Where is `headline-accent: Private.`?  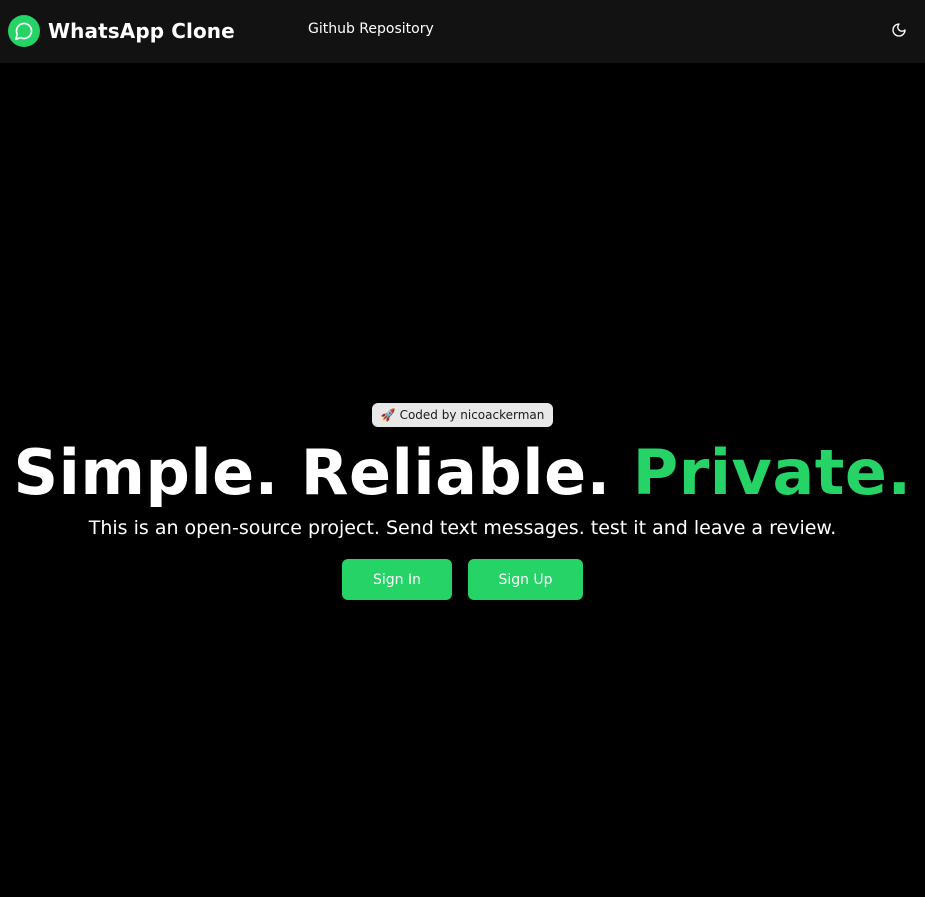
headline-accent: Private. is located at coordinates (772, 472).